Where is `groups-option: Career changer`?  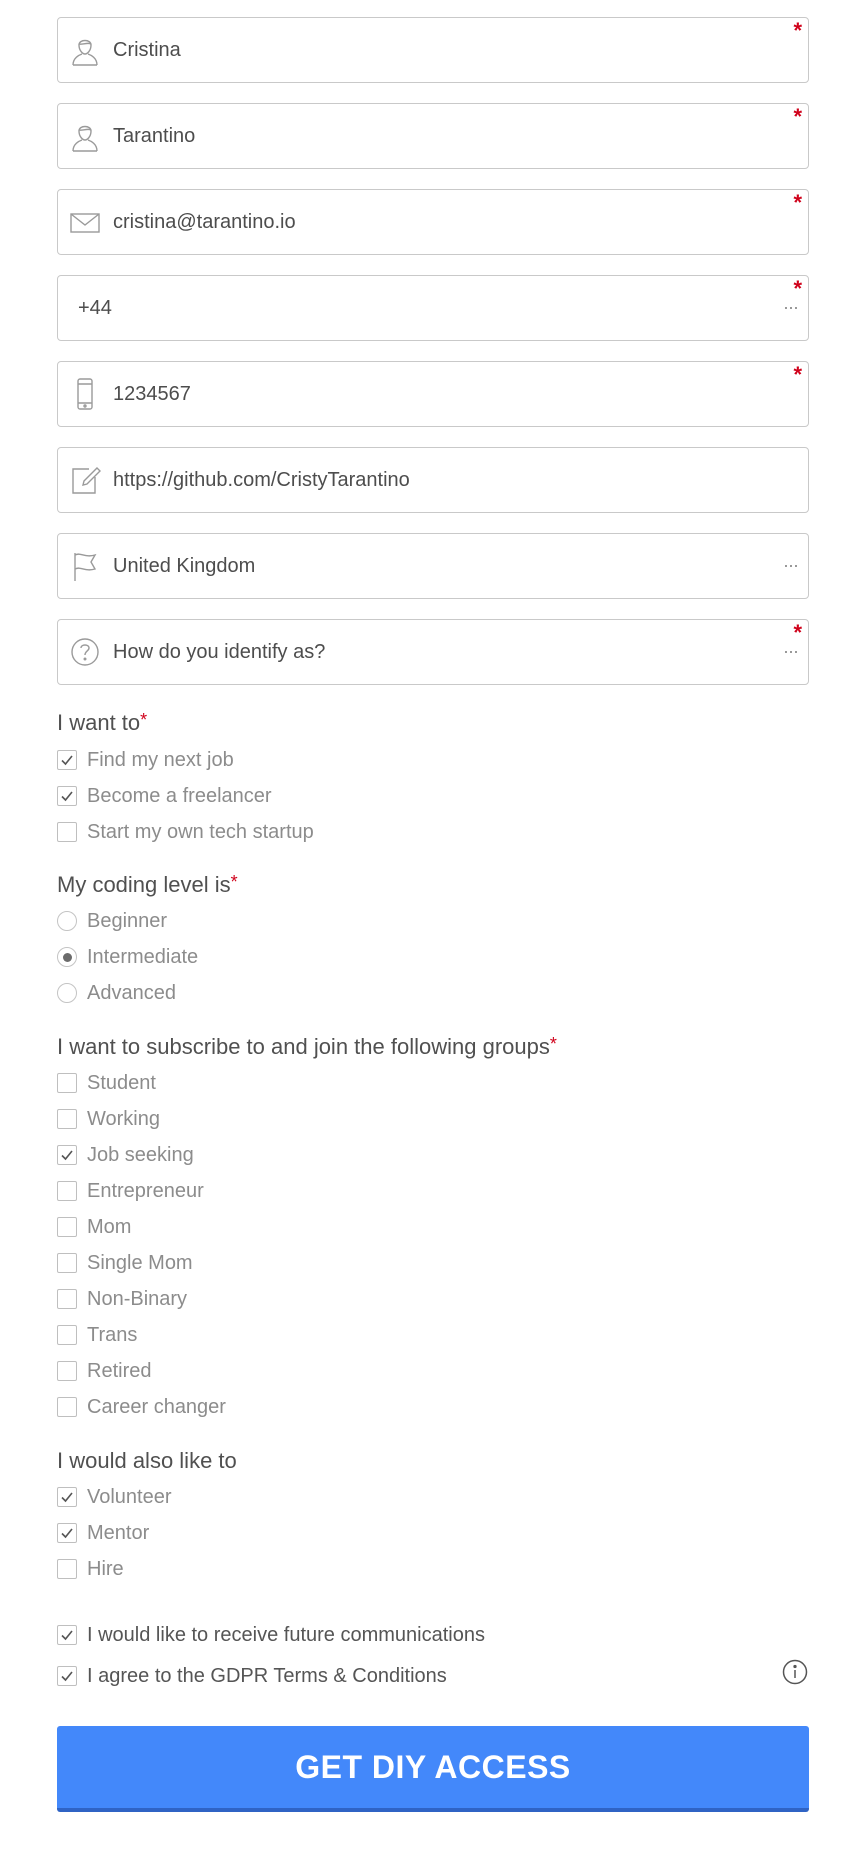
groups-option: Career changer is located at coordinates (141, 1407).